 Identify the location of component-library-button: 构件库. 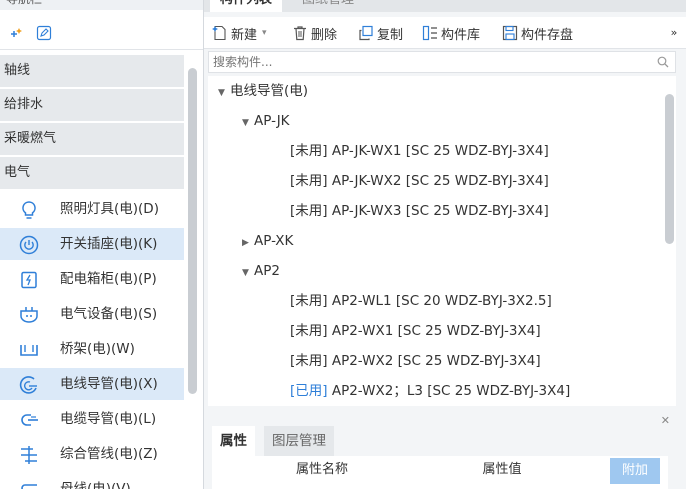
(451, 33).